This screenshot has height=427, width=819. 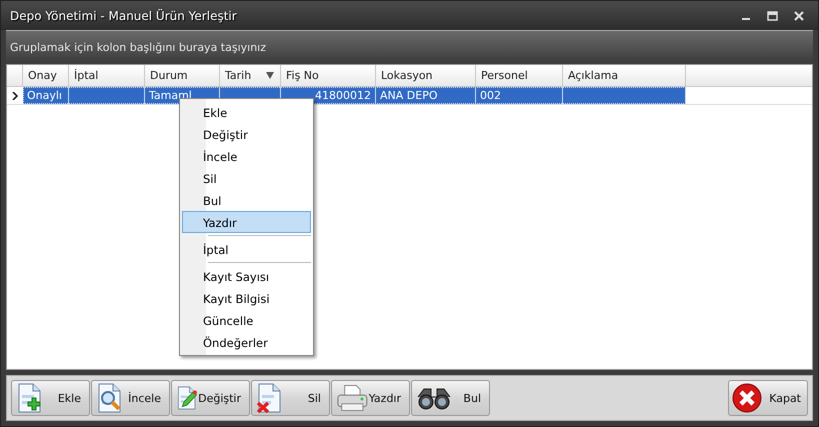 I want to click on menu-item: Sil, so click(x=246, y=178).